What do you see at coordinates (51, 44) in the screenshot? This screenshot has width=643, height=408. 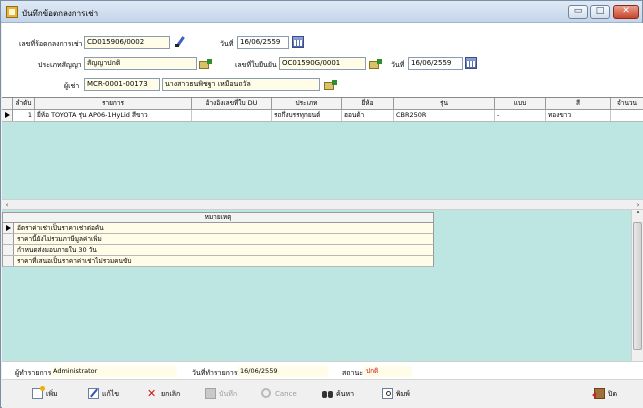 I see `agreement-no-label: เลขที่ร้อตกลงการเช่า` at bounding box center [51, 44].